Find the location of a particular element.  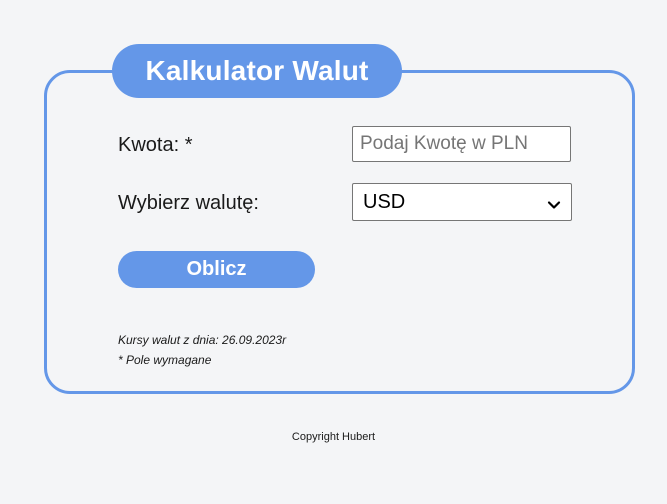

footer-copyright: Copyright Hubert is located at coordinates (333, 437).